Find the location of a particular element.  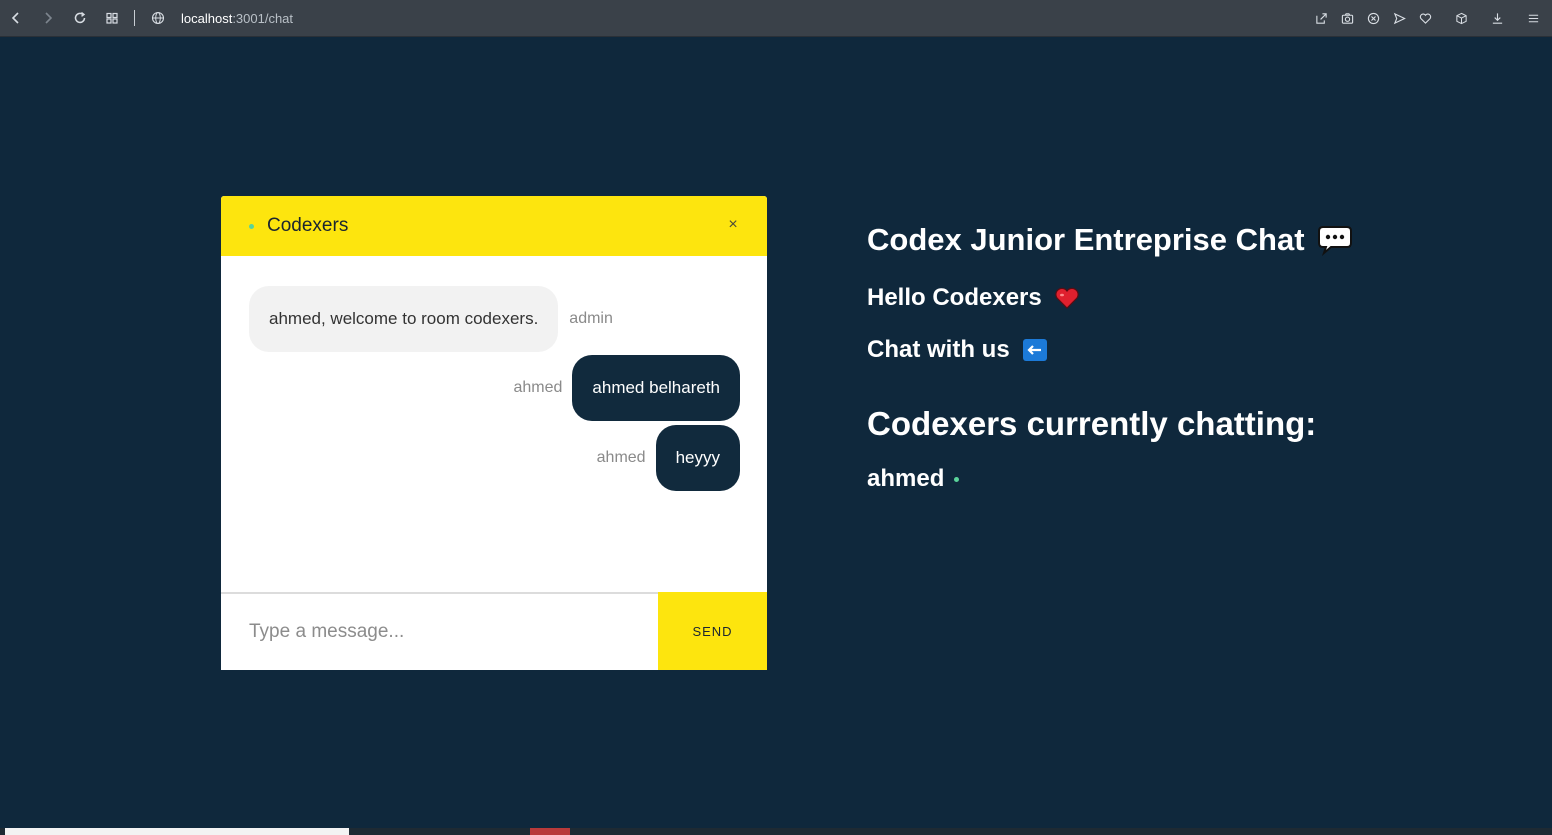

hello-heading: Hello Codexers is located at coordinates (973, 298).